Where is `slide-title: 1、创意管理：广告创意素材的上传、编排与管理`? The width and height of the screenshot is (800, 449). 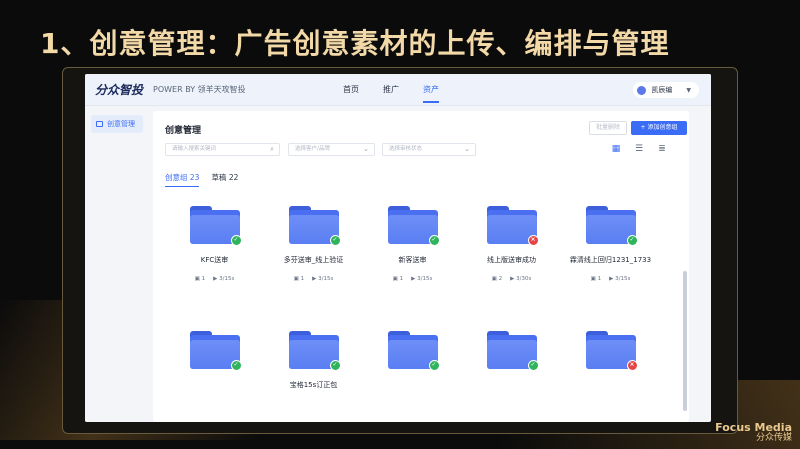
slide-title: 1、创意管理：广告创意素材的上传、编排与管理 is located at coordinates (355, 43).